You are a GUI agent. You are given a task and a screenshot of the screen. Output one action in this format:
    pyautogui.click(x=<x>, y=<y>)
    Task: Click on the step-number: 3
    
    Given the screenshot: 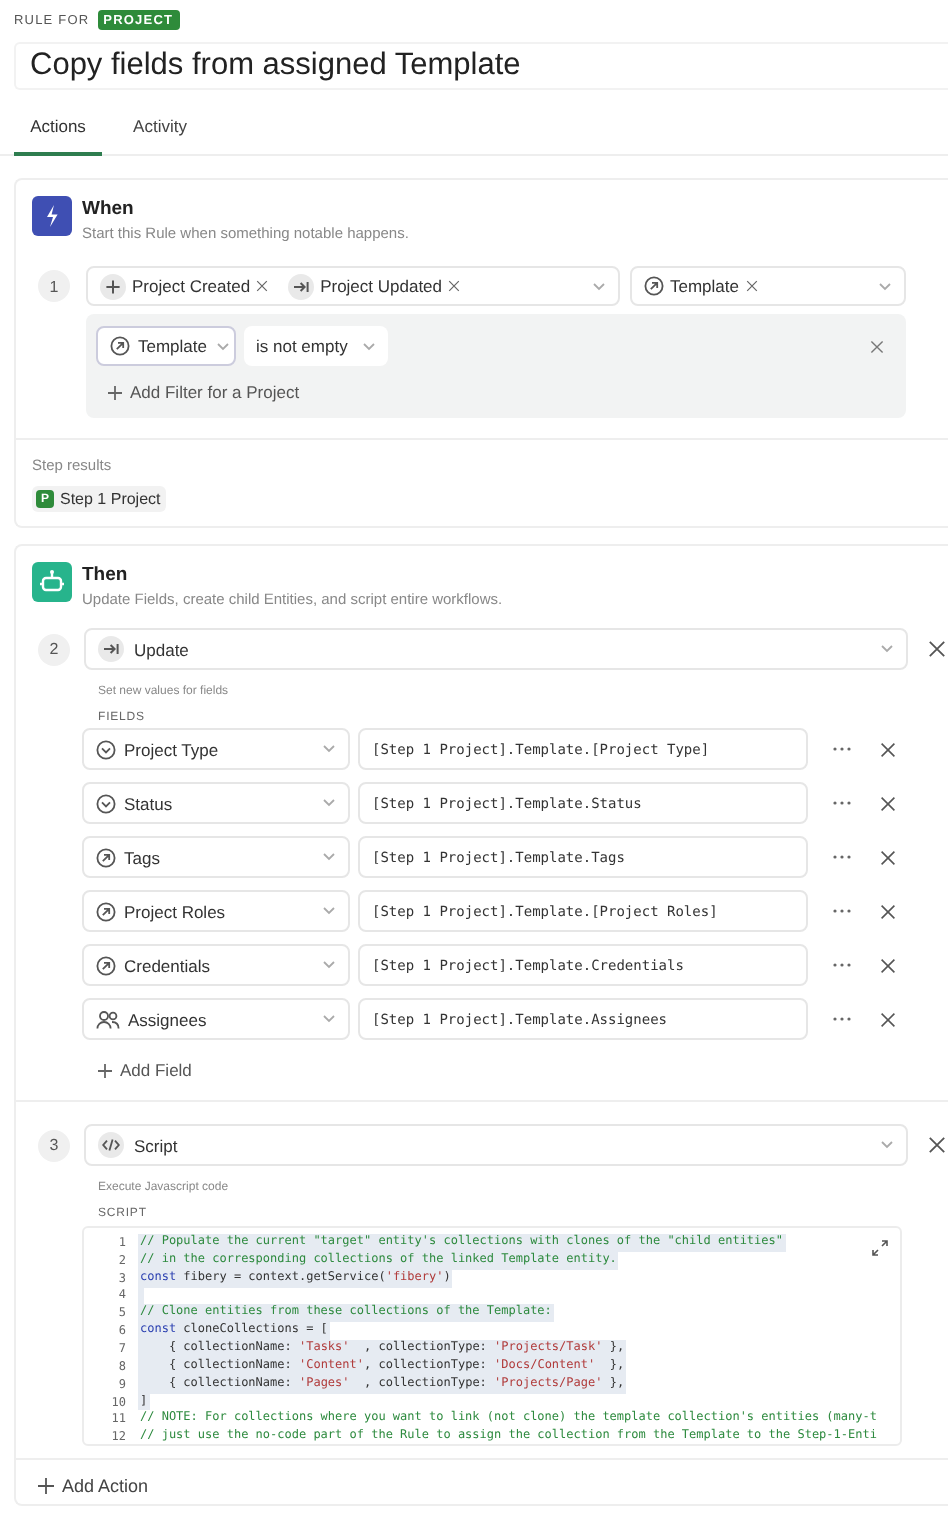 What is the action you would take?
    pyautogui.click(x=54, y=1145)
    